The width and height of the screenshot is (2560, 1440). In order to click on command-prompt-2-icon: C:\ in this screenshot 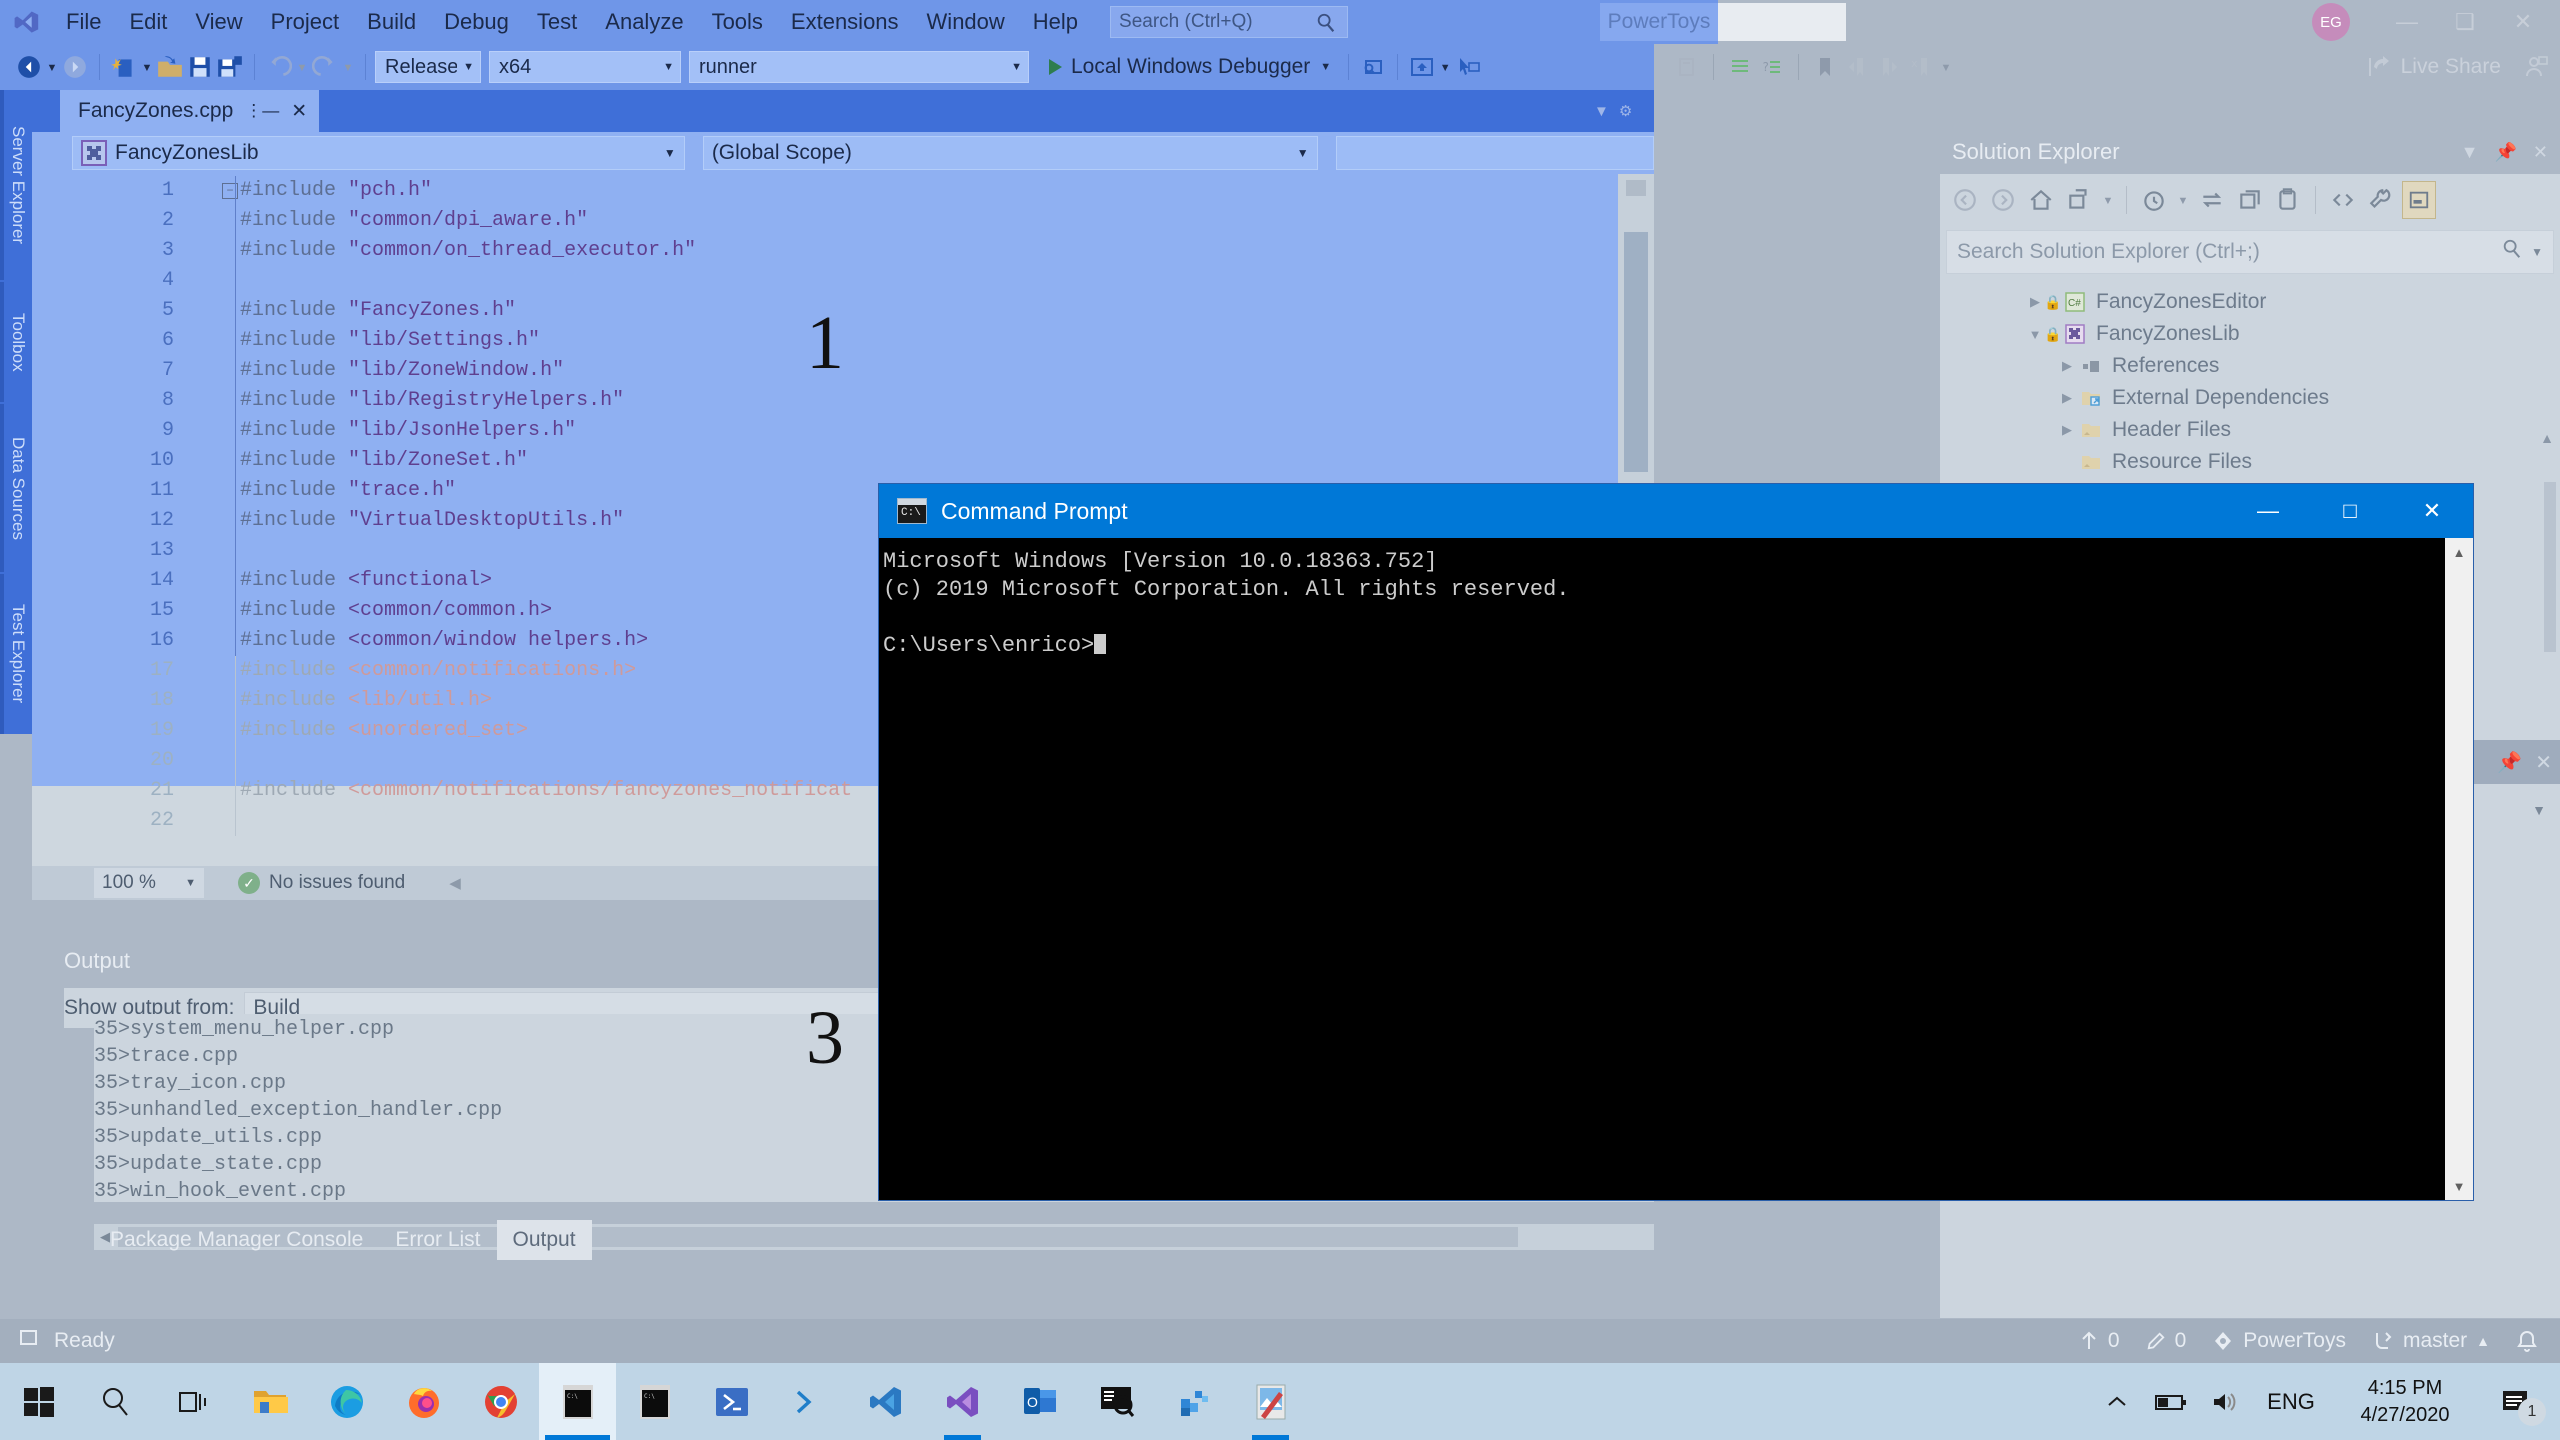, I will do `click(654, 1401)`.